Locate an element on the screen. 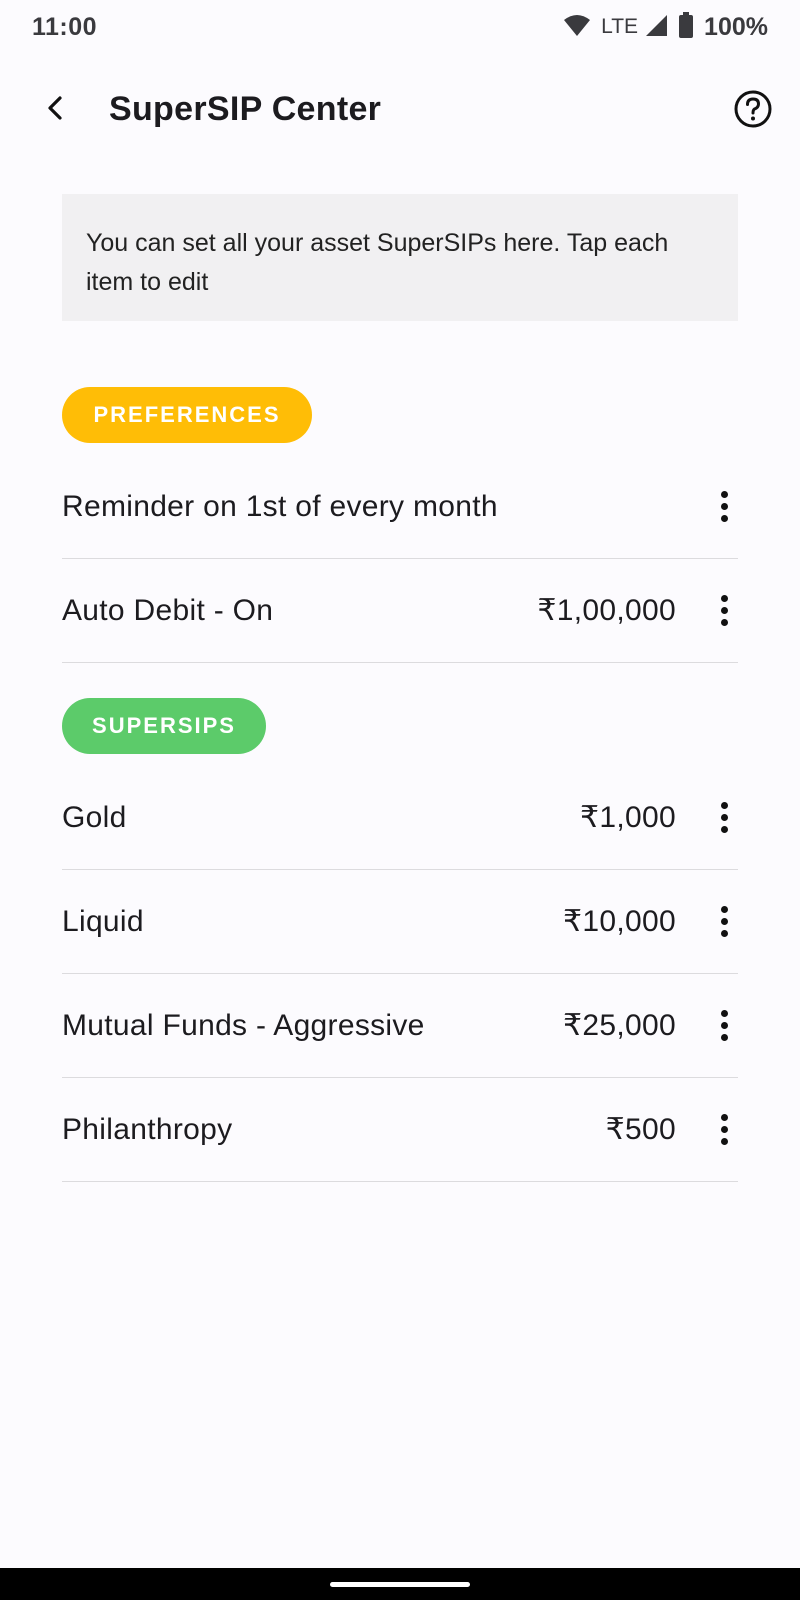 The height and width of the screenshot is (1600, 800). row-right: ₹1,00,000 is located at coordinates (637, 611).